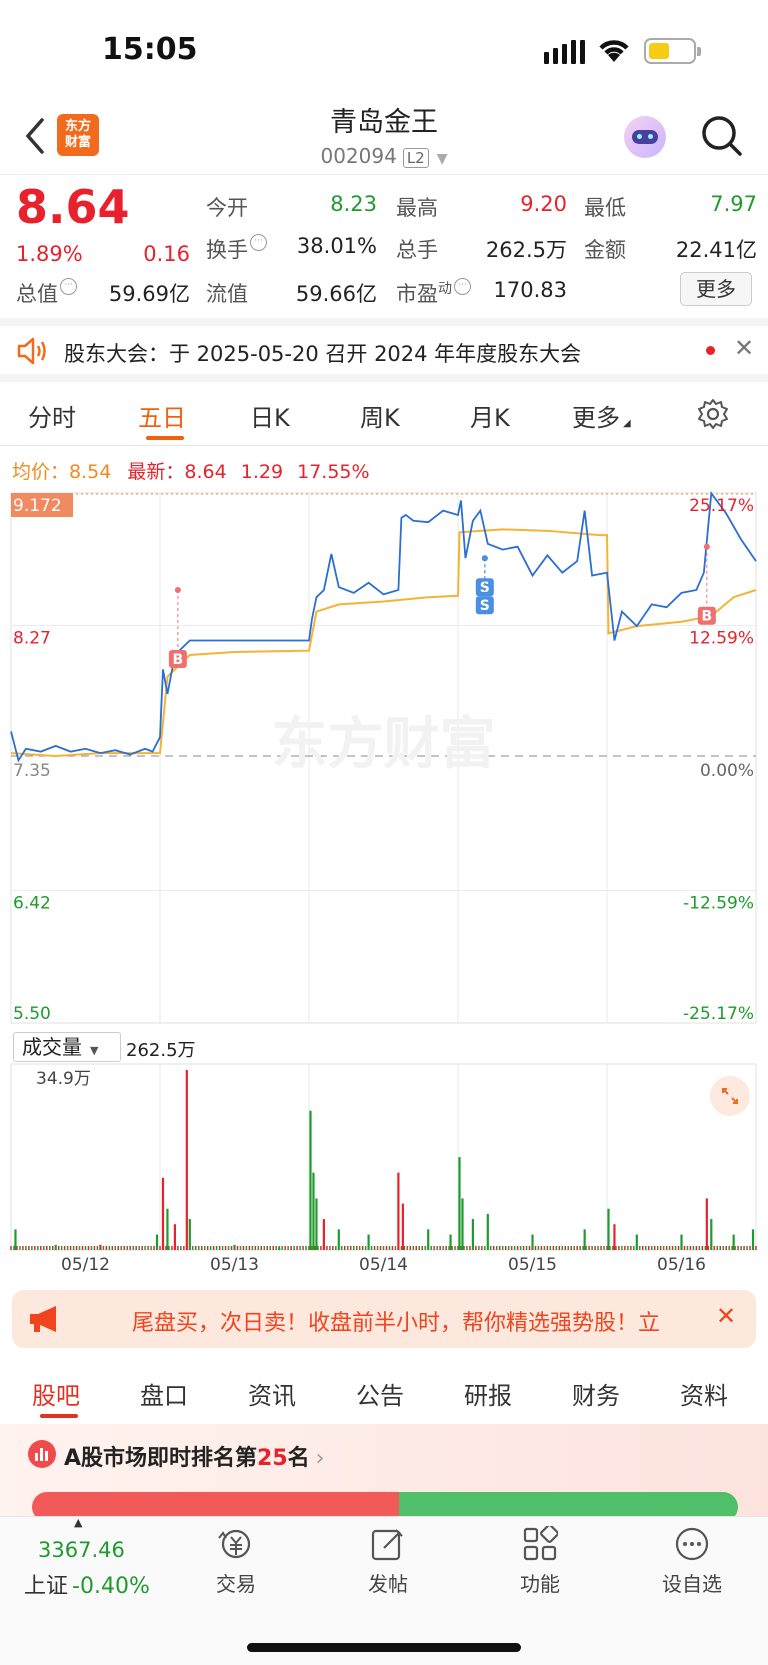 The image size is (768, 1665). What do you see at coordinates (442, 159) in the screenshot?
I see `dropdown-icon: ▼` at bounding box center [442, 159].